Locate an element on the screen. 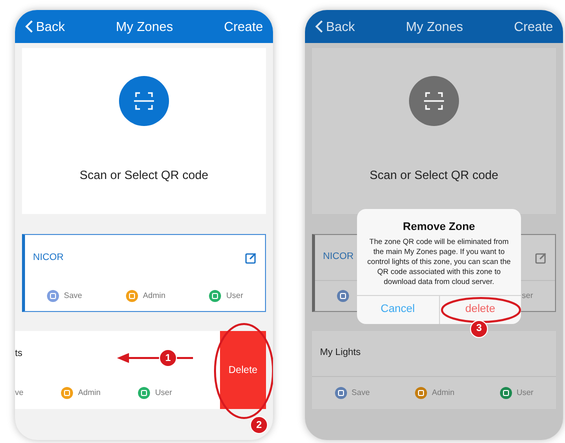  zone-card: NICOR Save Admin User is located at coordinates (144, 273).